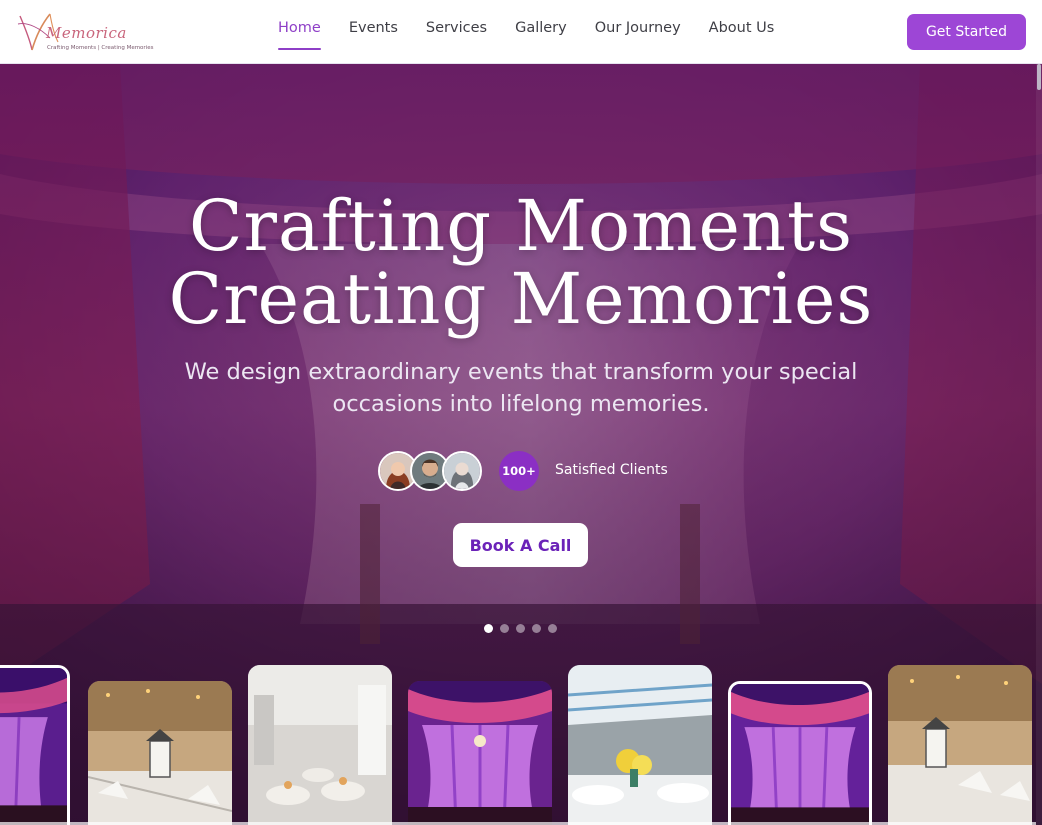 The image size is (1042, 825). What do you see at coordinates (541, 32) in the screenshot?
I see `nav-gallery: Gallery` at bounding box center [541, 32].